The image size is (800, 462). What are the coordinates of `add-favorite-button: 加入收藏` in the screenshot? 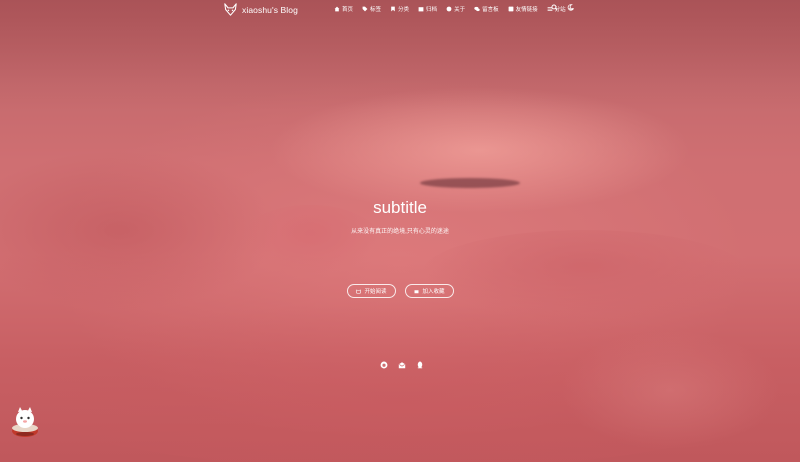 It's located at (429, 291).